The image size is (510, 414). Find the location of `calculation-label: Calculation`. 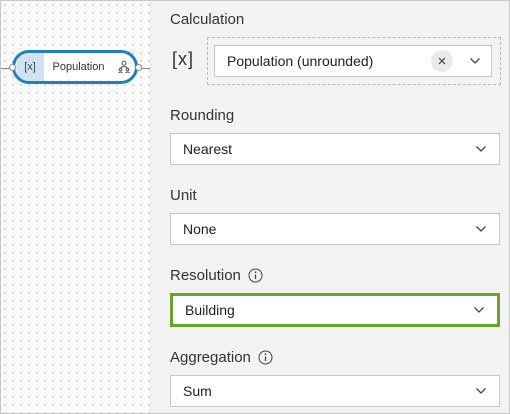

calculation-label: Calculation is located at coordinates (207, 19).